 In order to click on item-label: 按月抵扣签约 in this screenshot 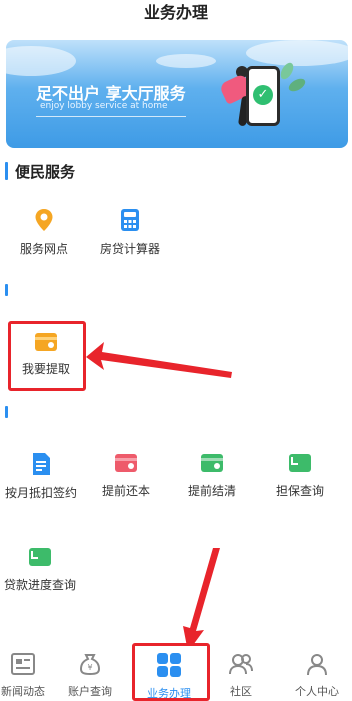, I will do `click(40, 493)`.